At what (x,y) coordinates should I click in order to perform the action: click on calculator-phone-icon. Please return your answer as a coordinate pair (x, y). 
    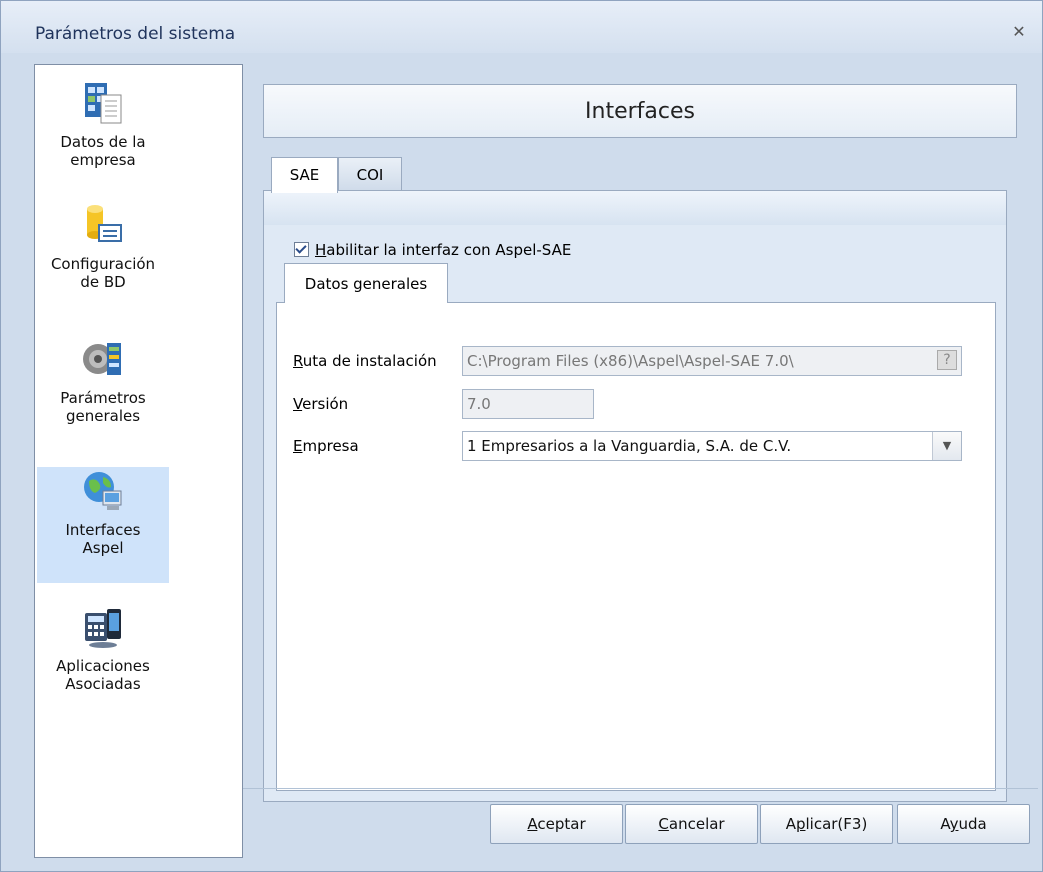
    Looking at the image, I should click on (103, 628).